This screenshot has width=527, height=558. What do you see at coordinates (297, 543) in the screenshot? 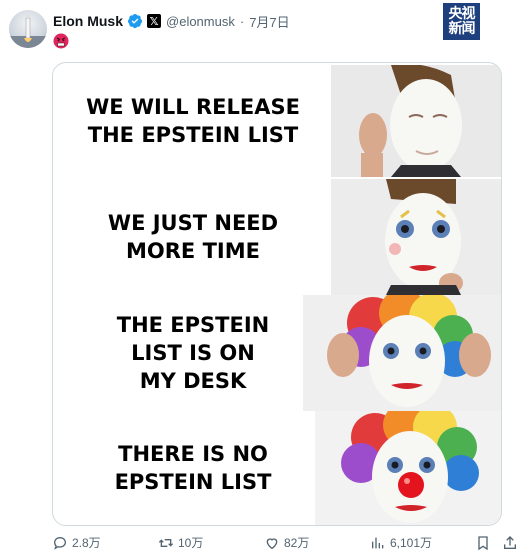
I see `like-count: 82万` at bounding box center [297, 543].